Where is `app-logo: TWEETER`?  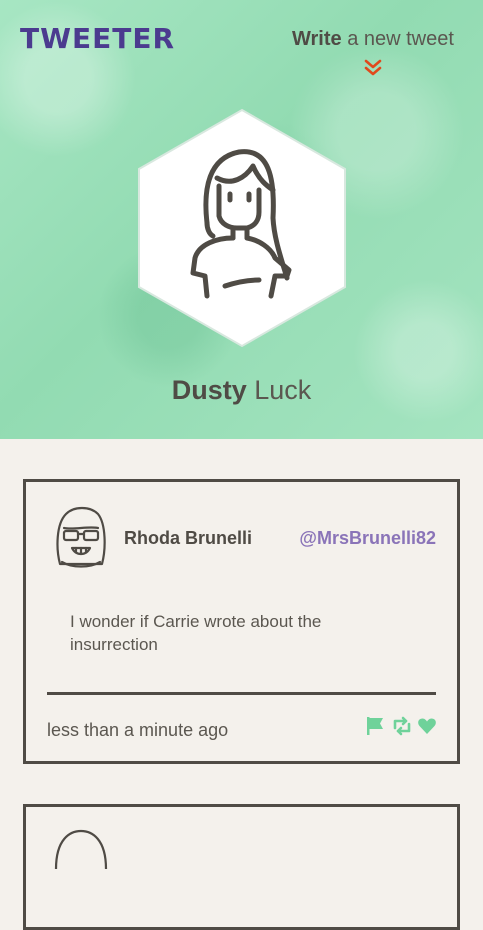
app-logo: TWEETER is located at coordinates (97, 38).